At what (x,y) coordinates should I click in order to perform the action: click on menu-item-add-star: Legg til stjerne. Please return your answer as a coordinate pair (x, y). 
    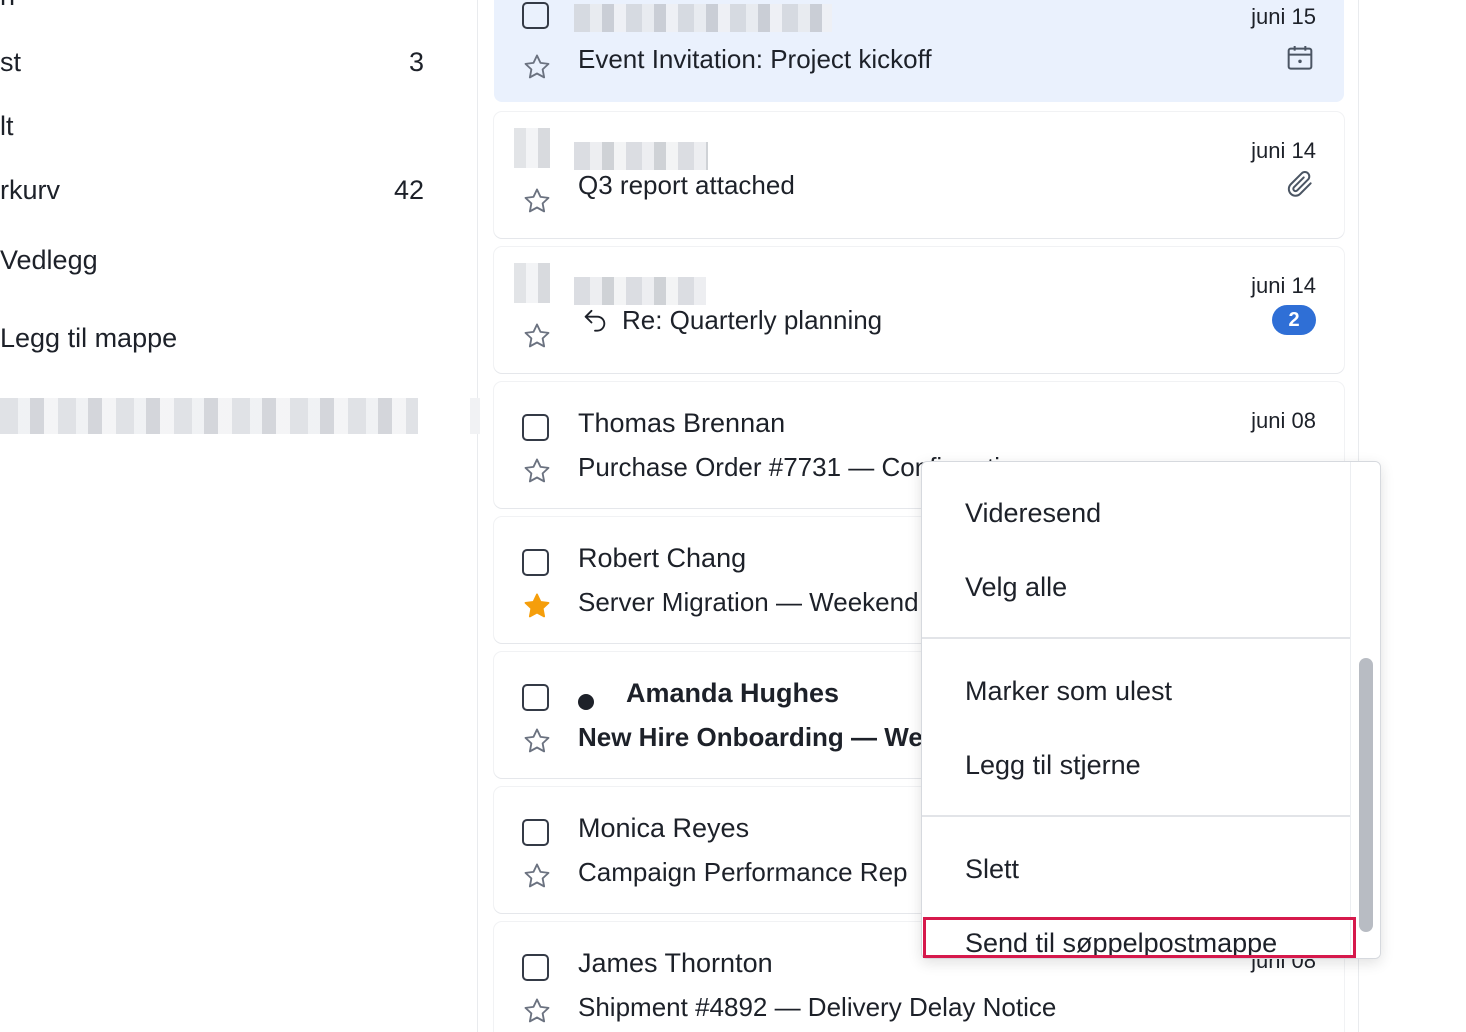
    Looking at the image, I should click on (1137, 765).